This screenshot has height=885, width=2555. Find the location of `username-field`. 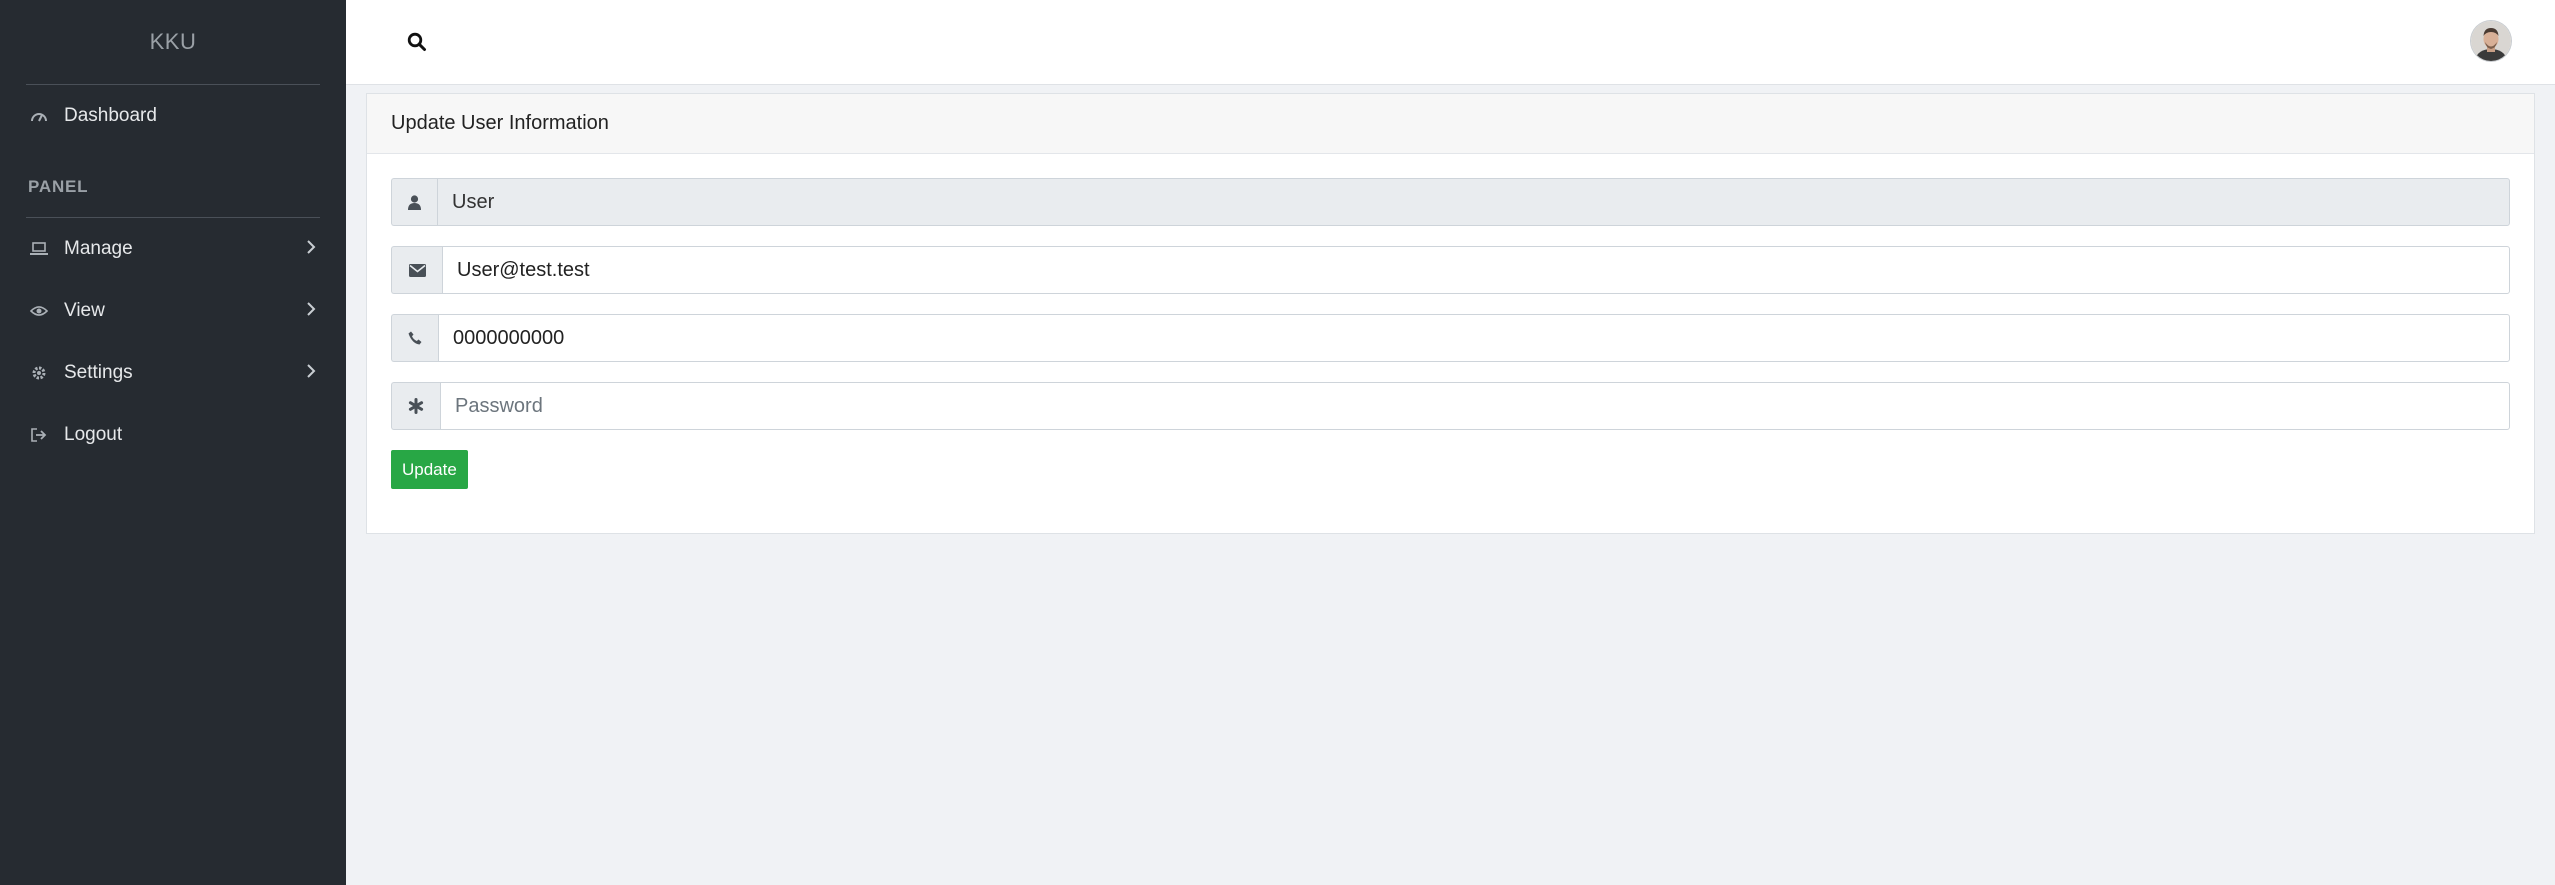

username-field is located at coordinates (1473, 202).